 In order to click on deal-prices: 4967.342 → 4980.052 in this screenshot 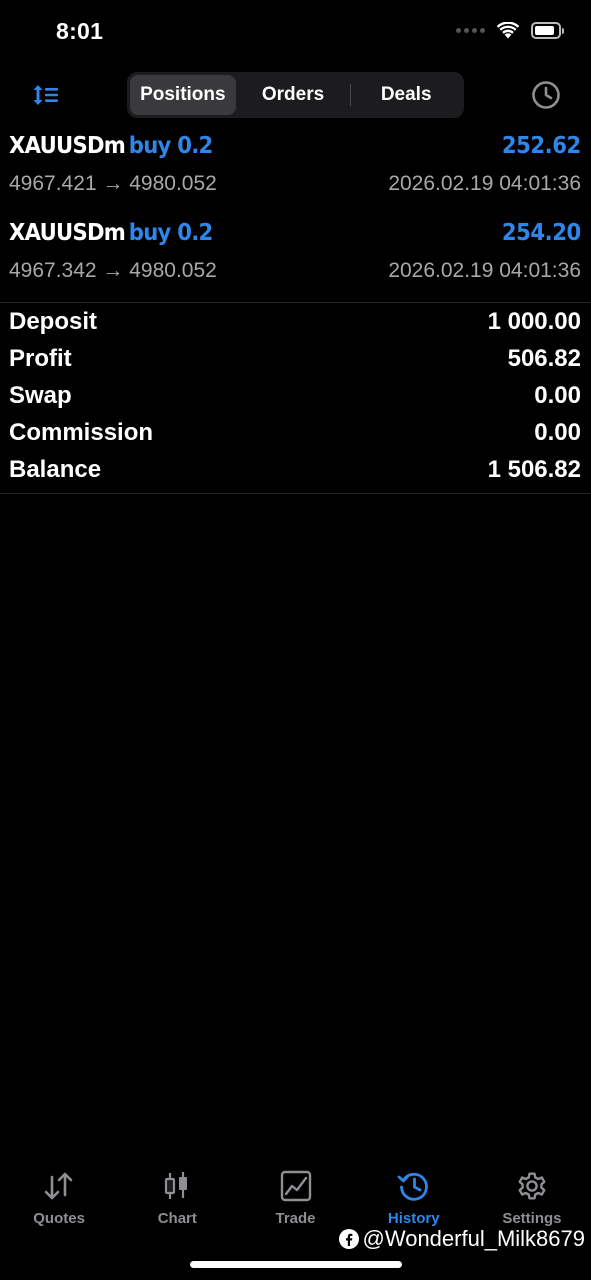, I will do `click(113, 270)`.